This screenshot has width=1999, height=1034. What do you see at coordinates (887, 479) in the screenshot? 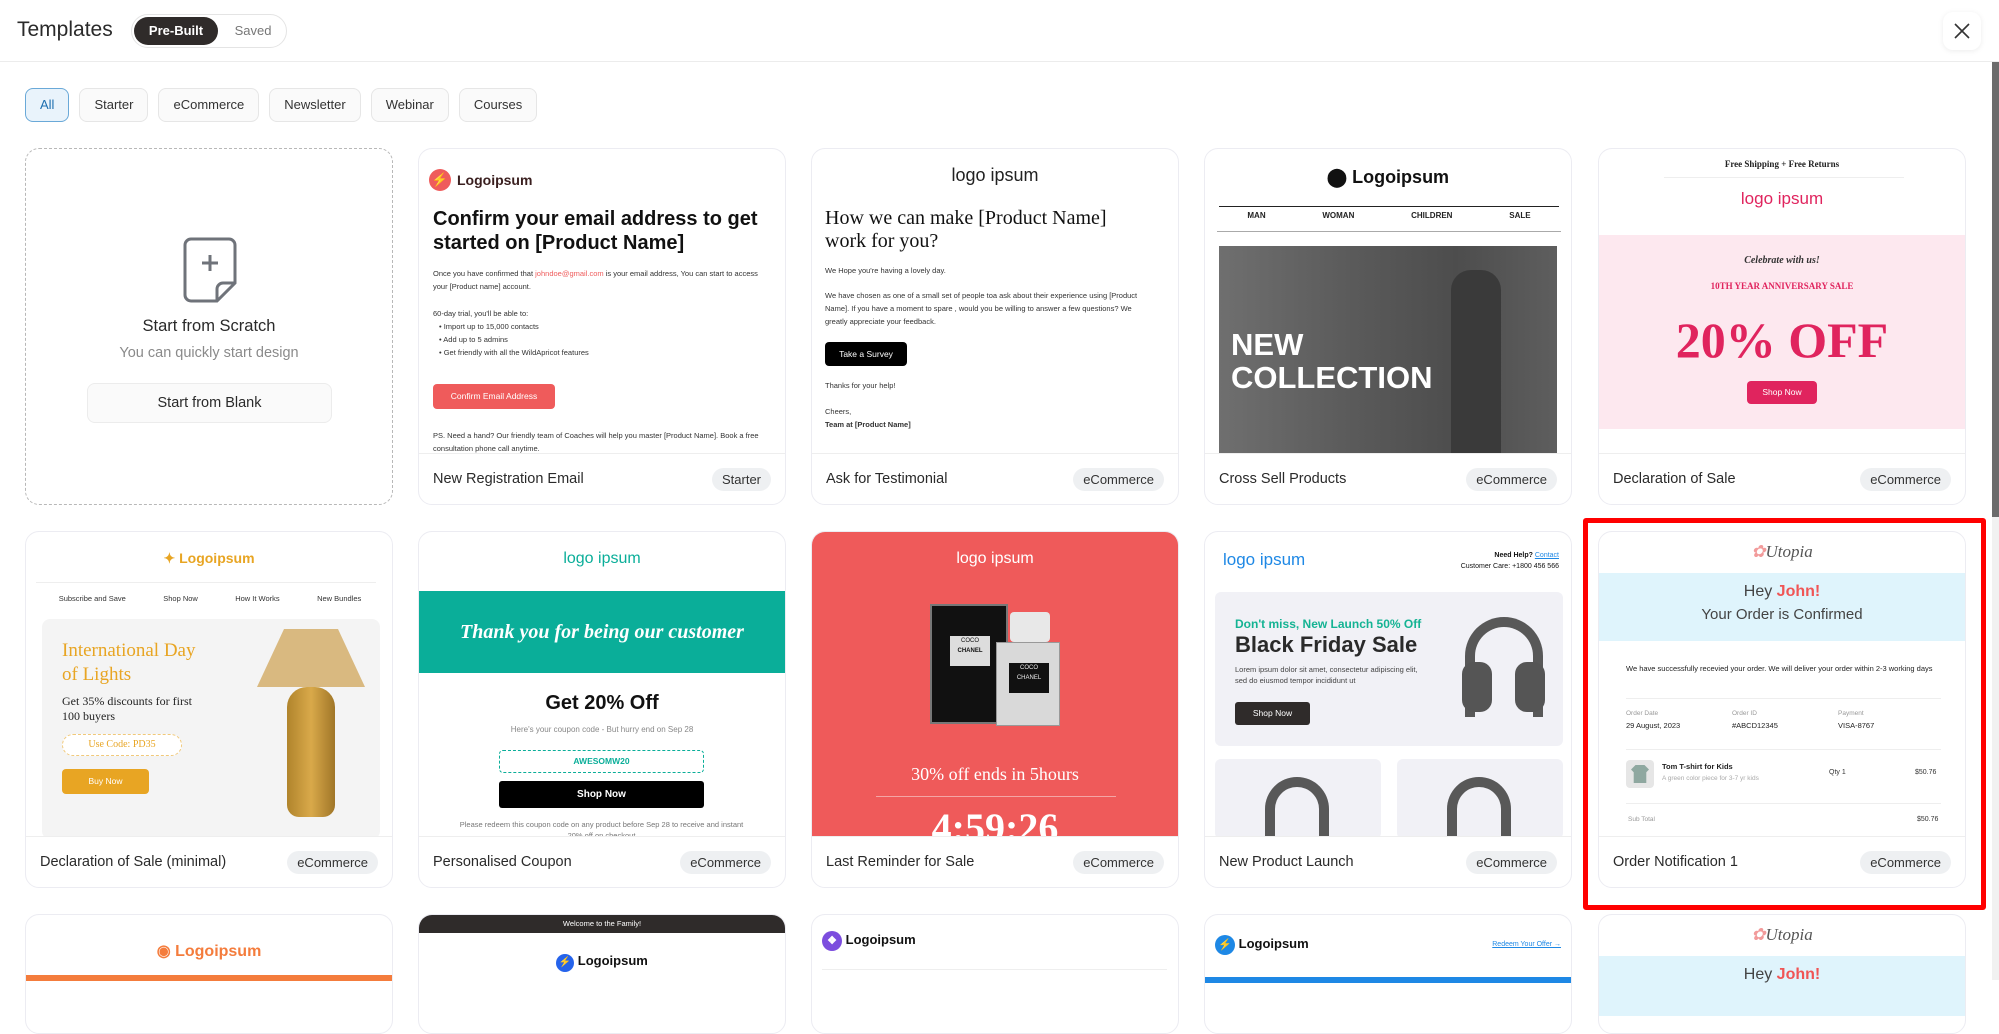
I see `template-name: Ask for Testimonial` at bounding box center [887, 479].